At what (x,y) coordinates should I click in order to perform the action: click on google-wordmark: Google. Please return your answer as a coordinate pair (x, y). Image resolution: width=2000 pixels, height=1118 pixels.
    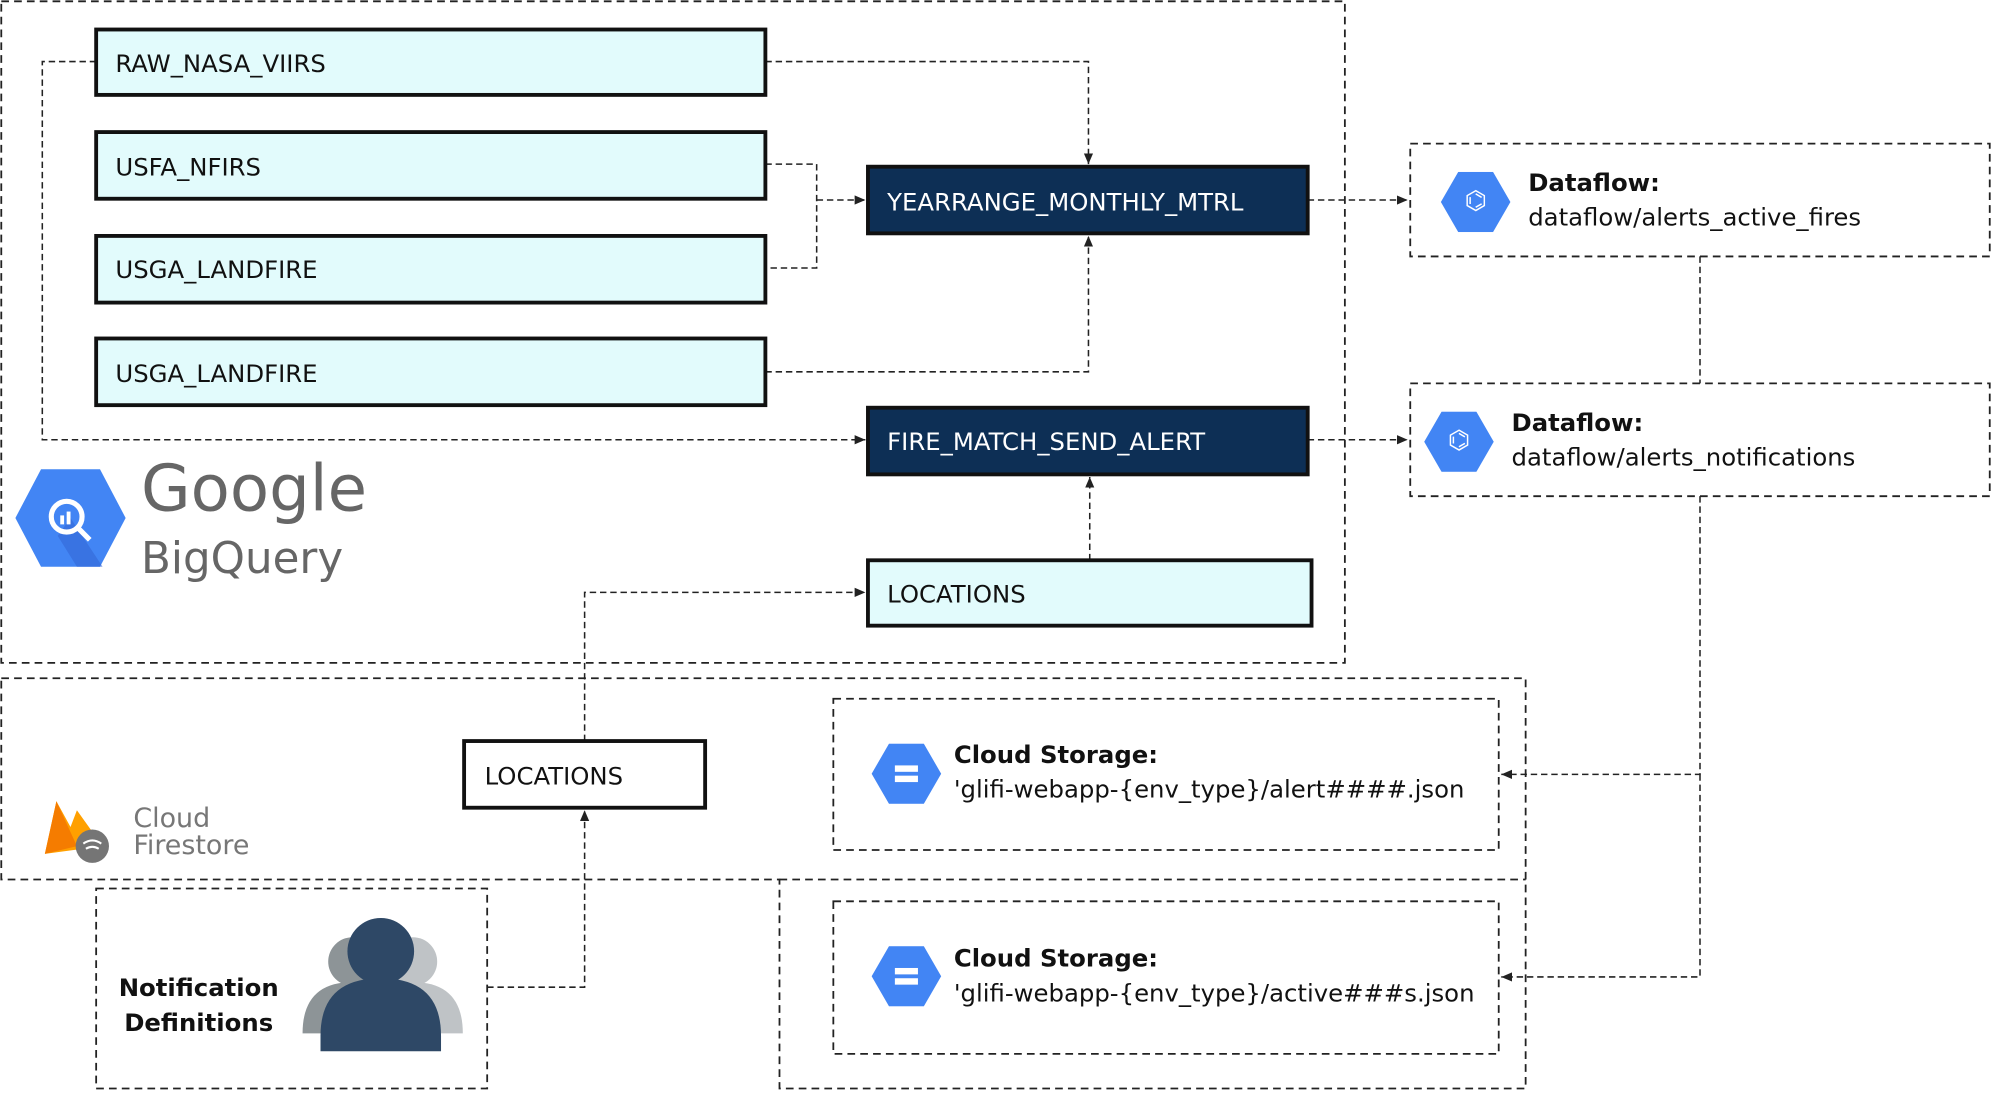
    Looking at the image, I should click on (254, 489).